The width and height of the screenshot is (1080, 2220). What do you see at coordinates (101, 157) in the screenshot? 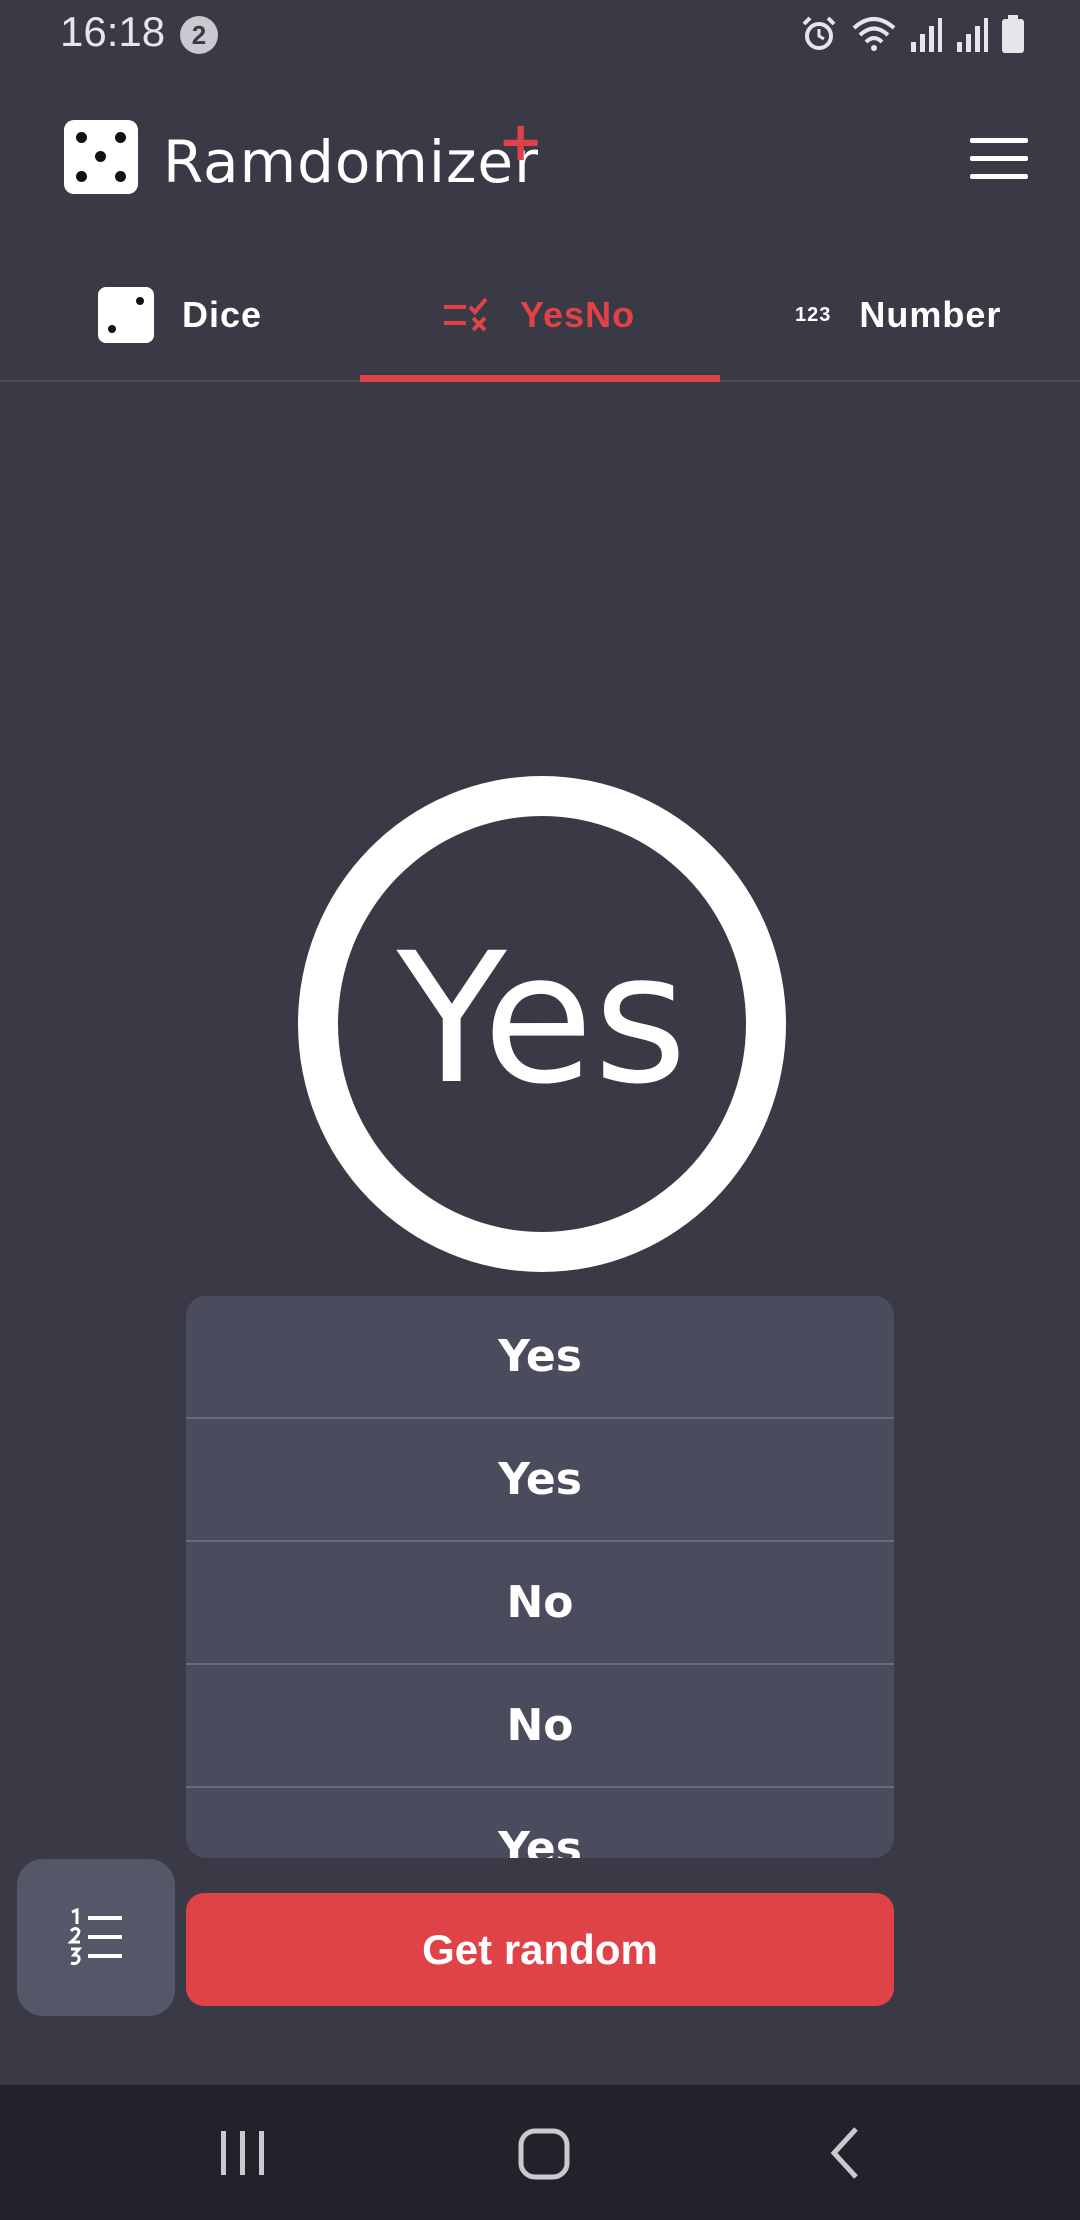
I see `app-logo-dice-icon` at bounding box center [101, 157].